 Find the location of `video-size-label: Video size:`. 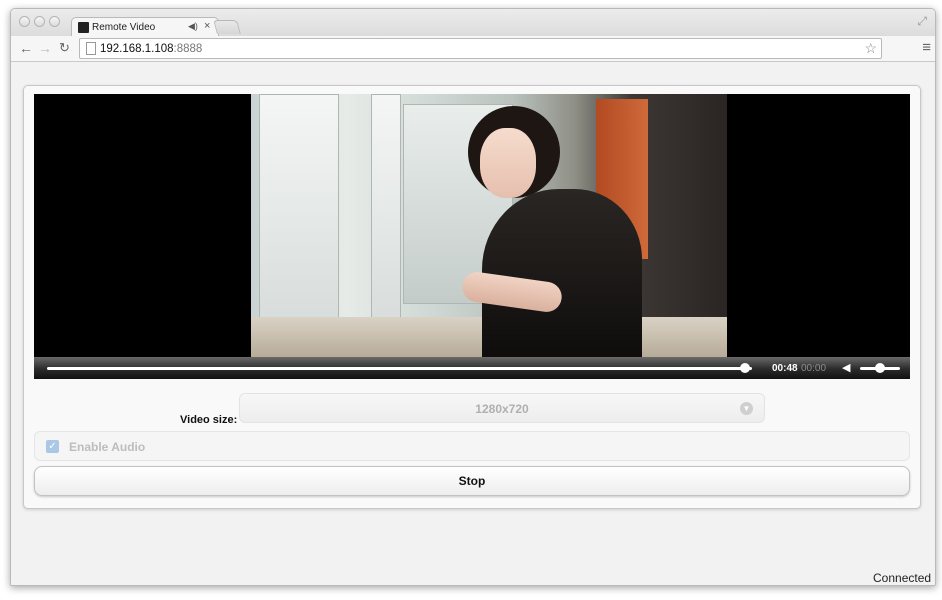

video-size-label: Video size: is located at coordinates (209, 420).